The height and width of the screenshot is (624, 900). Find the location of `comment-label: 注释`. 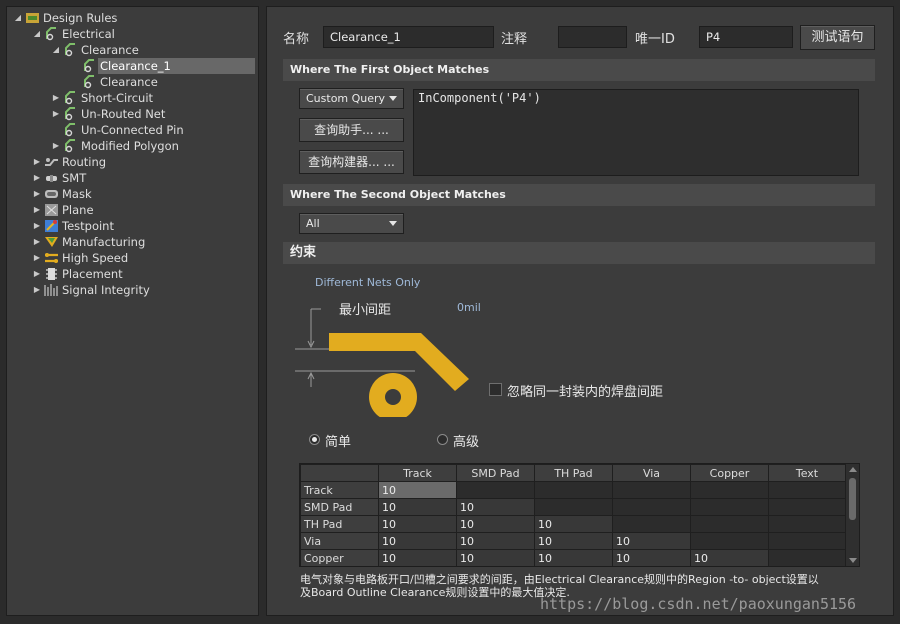

comment-label: 注释 is located at coordinates (514, 39).